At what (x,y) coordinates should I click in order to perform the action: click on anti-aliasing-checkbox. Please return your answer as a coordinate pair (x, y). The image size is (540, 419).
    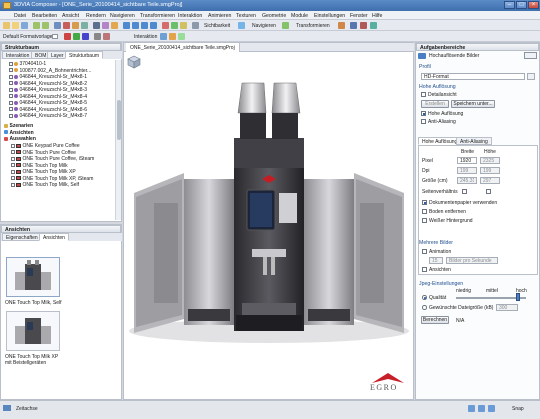
    Looking at the image, I should click on (423, 121).